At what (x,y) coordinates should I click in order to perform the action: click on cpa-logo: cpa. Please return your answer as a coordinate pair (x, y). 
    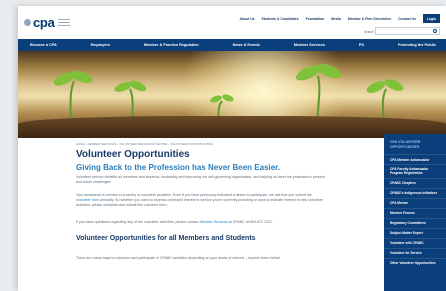
    Looking at the image, I should click on (47, 22).